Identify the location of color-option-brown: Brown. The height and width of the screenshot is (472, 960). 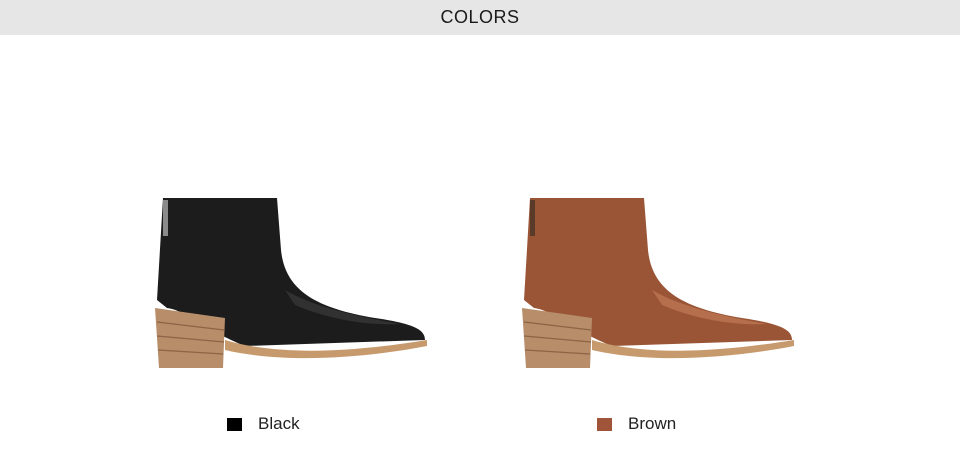
(636, 424).